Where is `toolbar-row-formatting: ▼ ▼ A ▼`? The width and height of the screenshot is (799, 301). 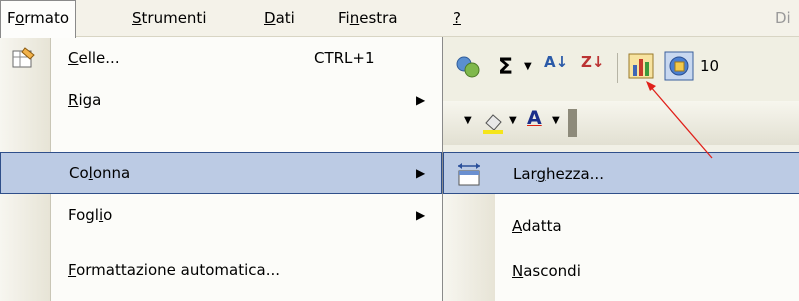 toolbar-row-formatting: ▼ ▼ A ▼ is located at coordinates (619, 123).